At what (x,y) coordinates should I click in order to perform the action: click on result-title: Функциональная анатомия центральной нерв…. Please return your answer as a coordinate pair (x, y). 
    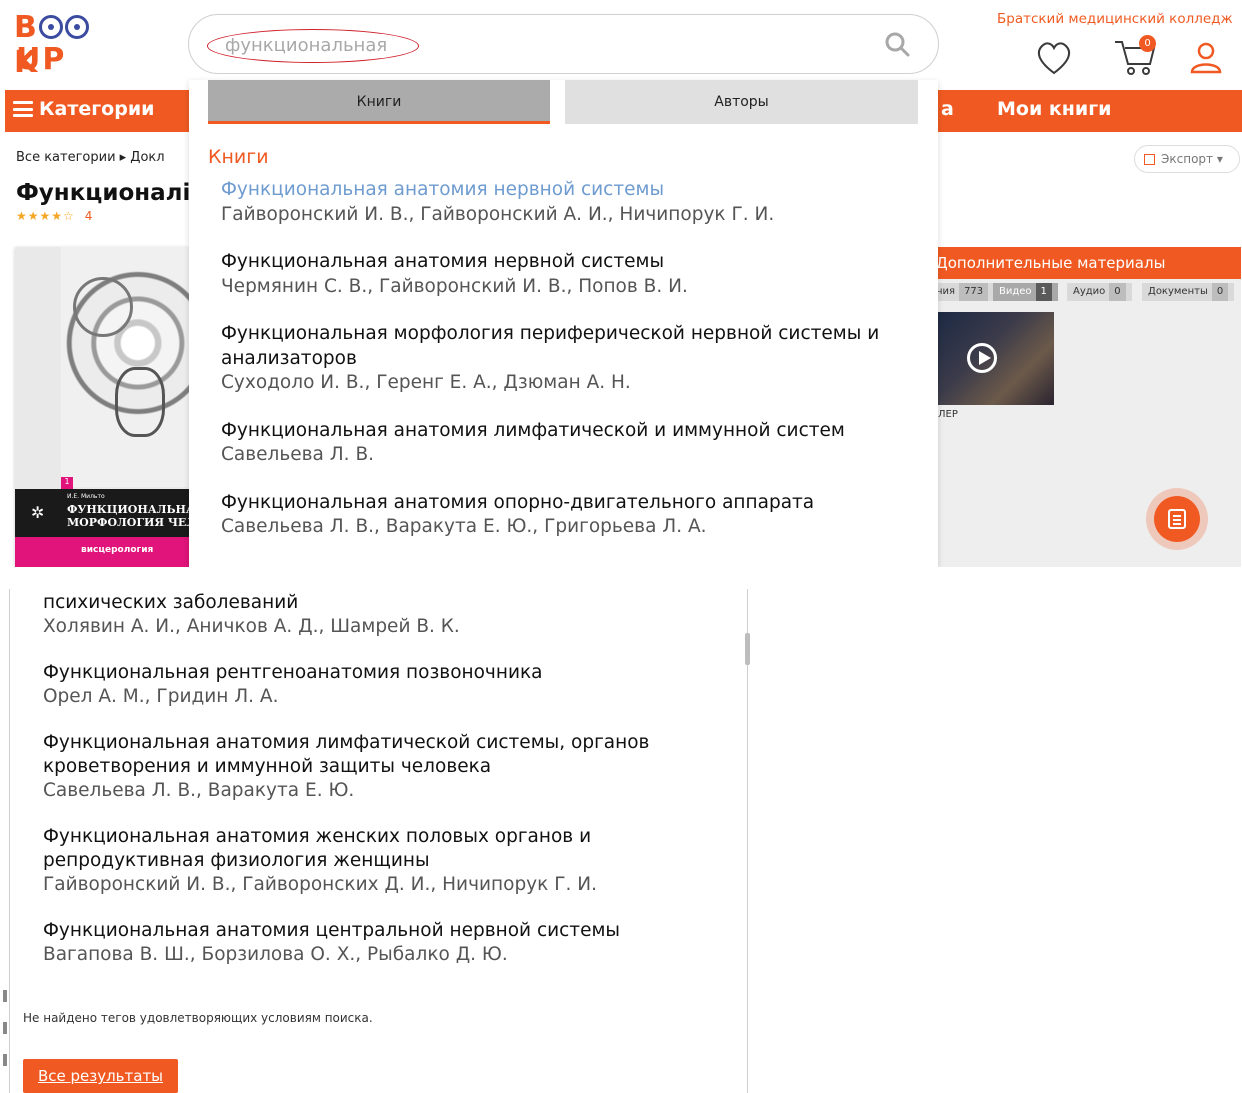
    Looking at the image, I should click on (388, 931).